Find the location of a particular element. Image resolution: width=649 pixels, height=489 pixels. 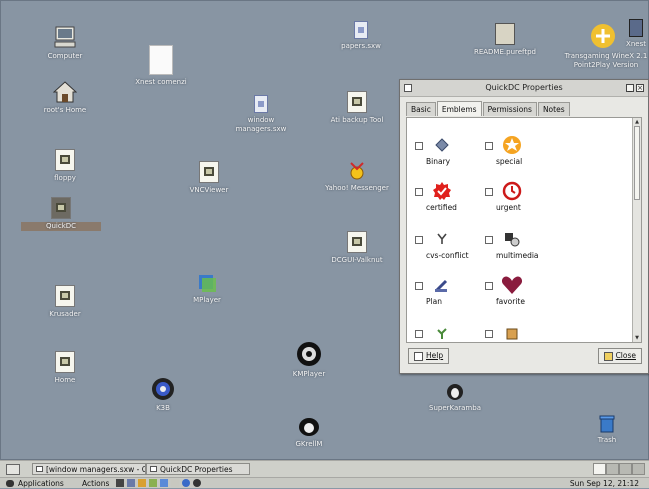

desktop-icon-k3b: K3B is located at coordinates (163, 395).